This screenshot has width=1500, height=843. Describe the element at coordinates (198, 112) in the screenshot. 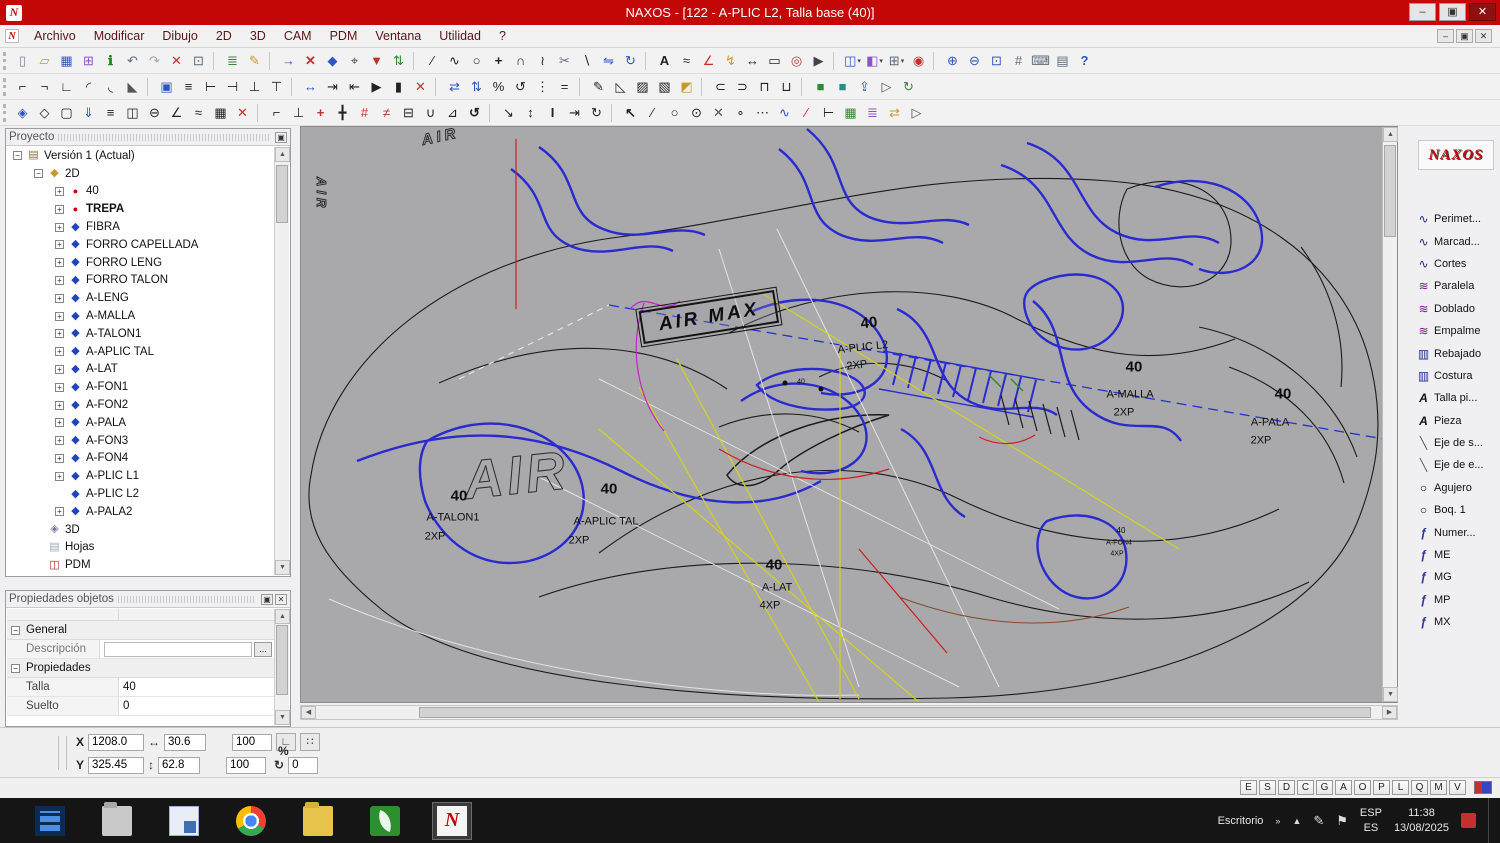

I see `wave-tool-icon: ≈` at that location.